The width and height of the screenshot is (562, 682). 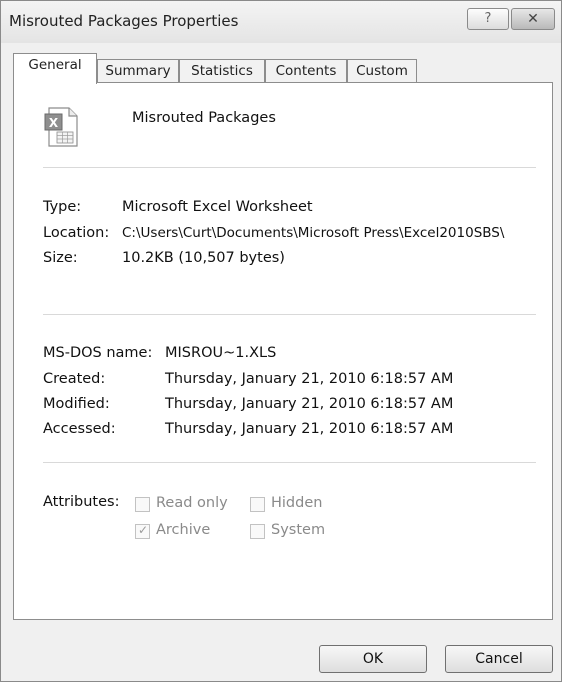 I want to click on type-label: Type:, so click(x=62, y=207).